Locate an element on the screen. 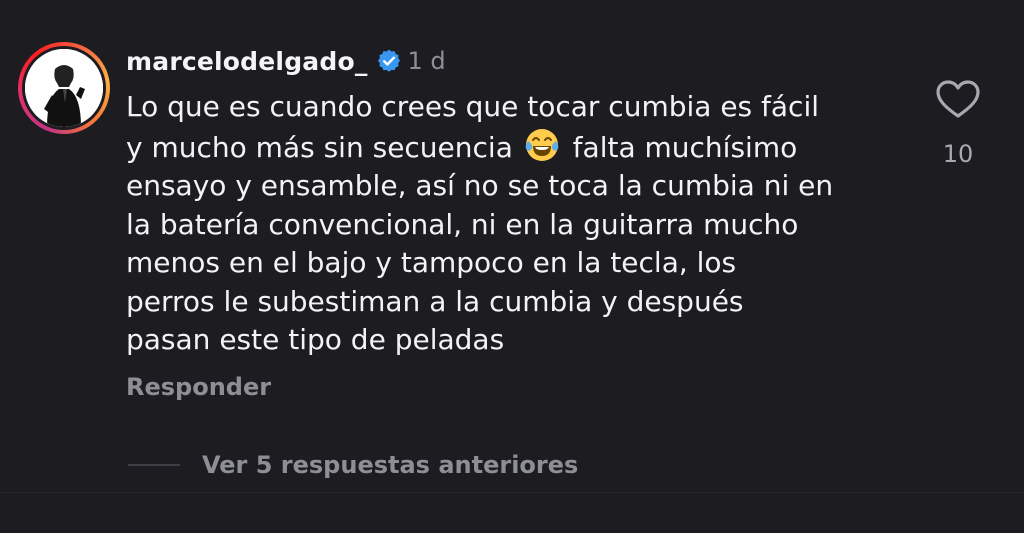 This screenshot has height=533, width=1024. comment-line-part: falta muchísimo is located at coordinates (685, 147).